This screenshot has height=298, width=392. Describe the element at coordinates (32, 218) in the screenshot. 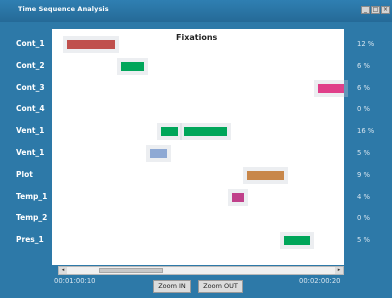

I see `row-label: Temp_2` at that location.